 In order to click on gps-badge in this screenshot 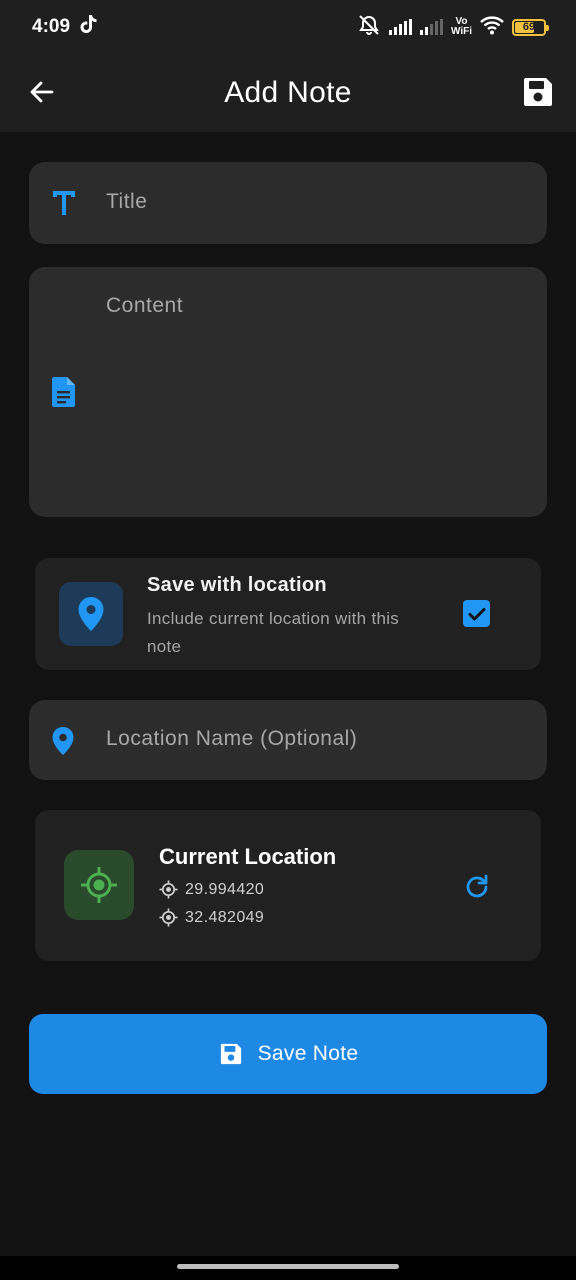, I will do `click(99, 885)`.